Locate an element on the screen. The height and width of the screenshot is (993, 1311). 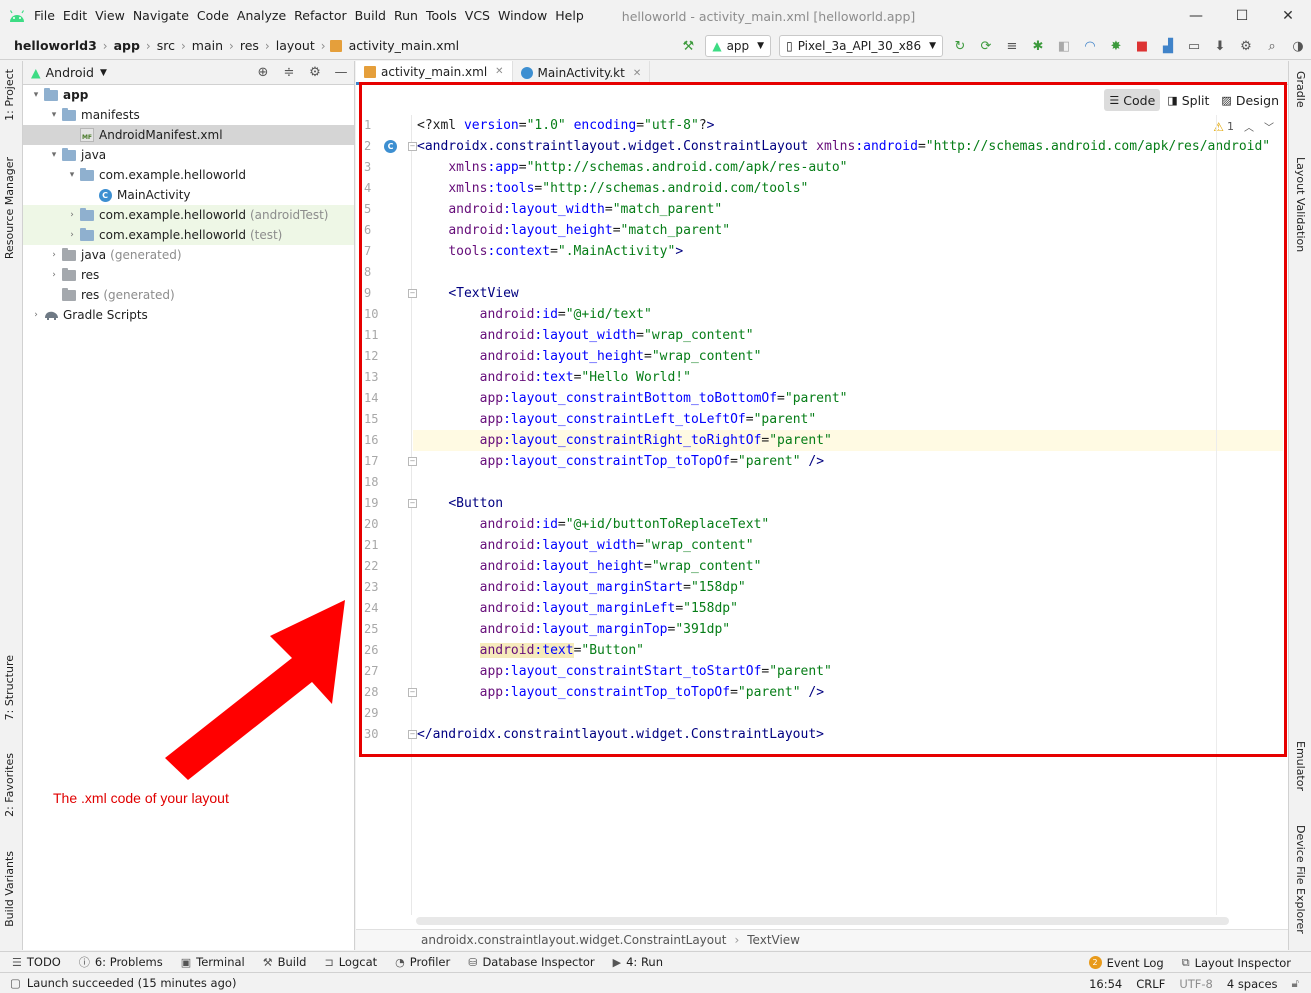
tab-gradle: Gradle is located at coordinates (1300, 89).